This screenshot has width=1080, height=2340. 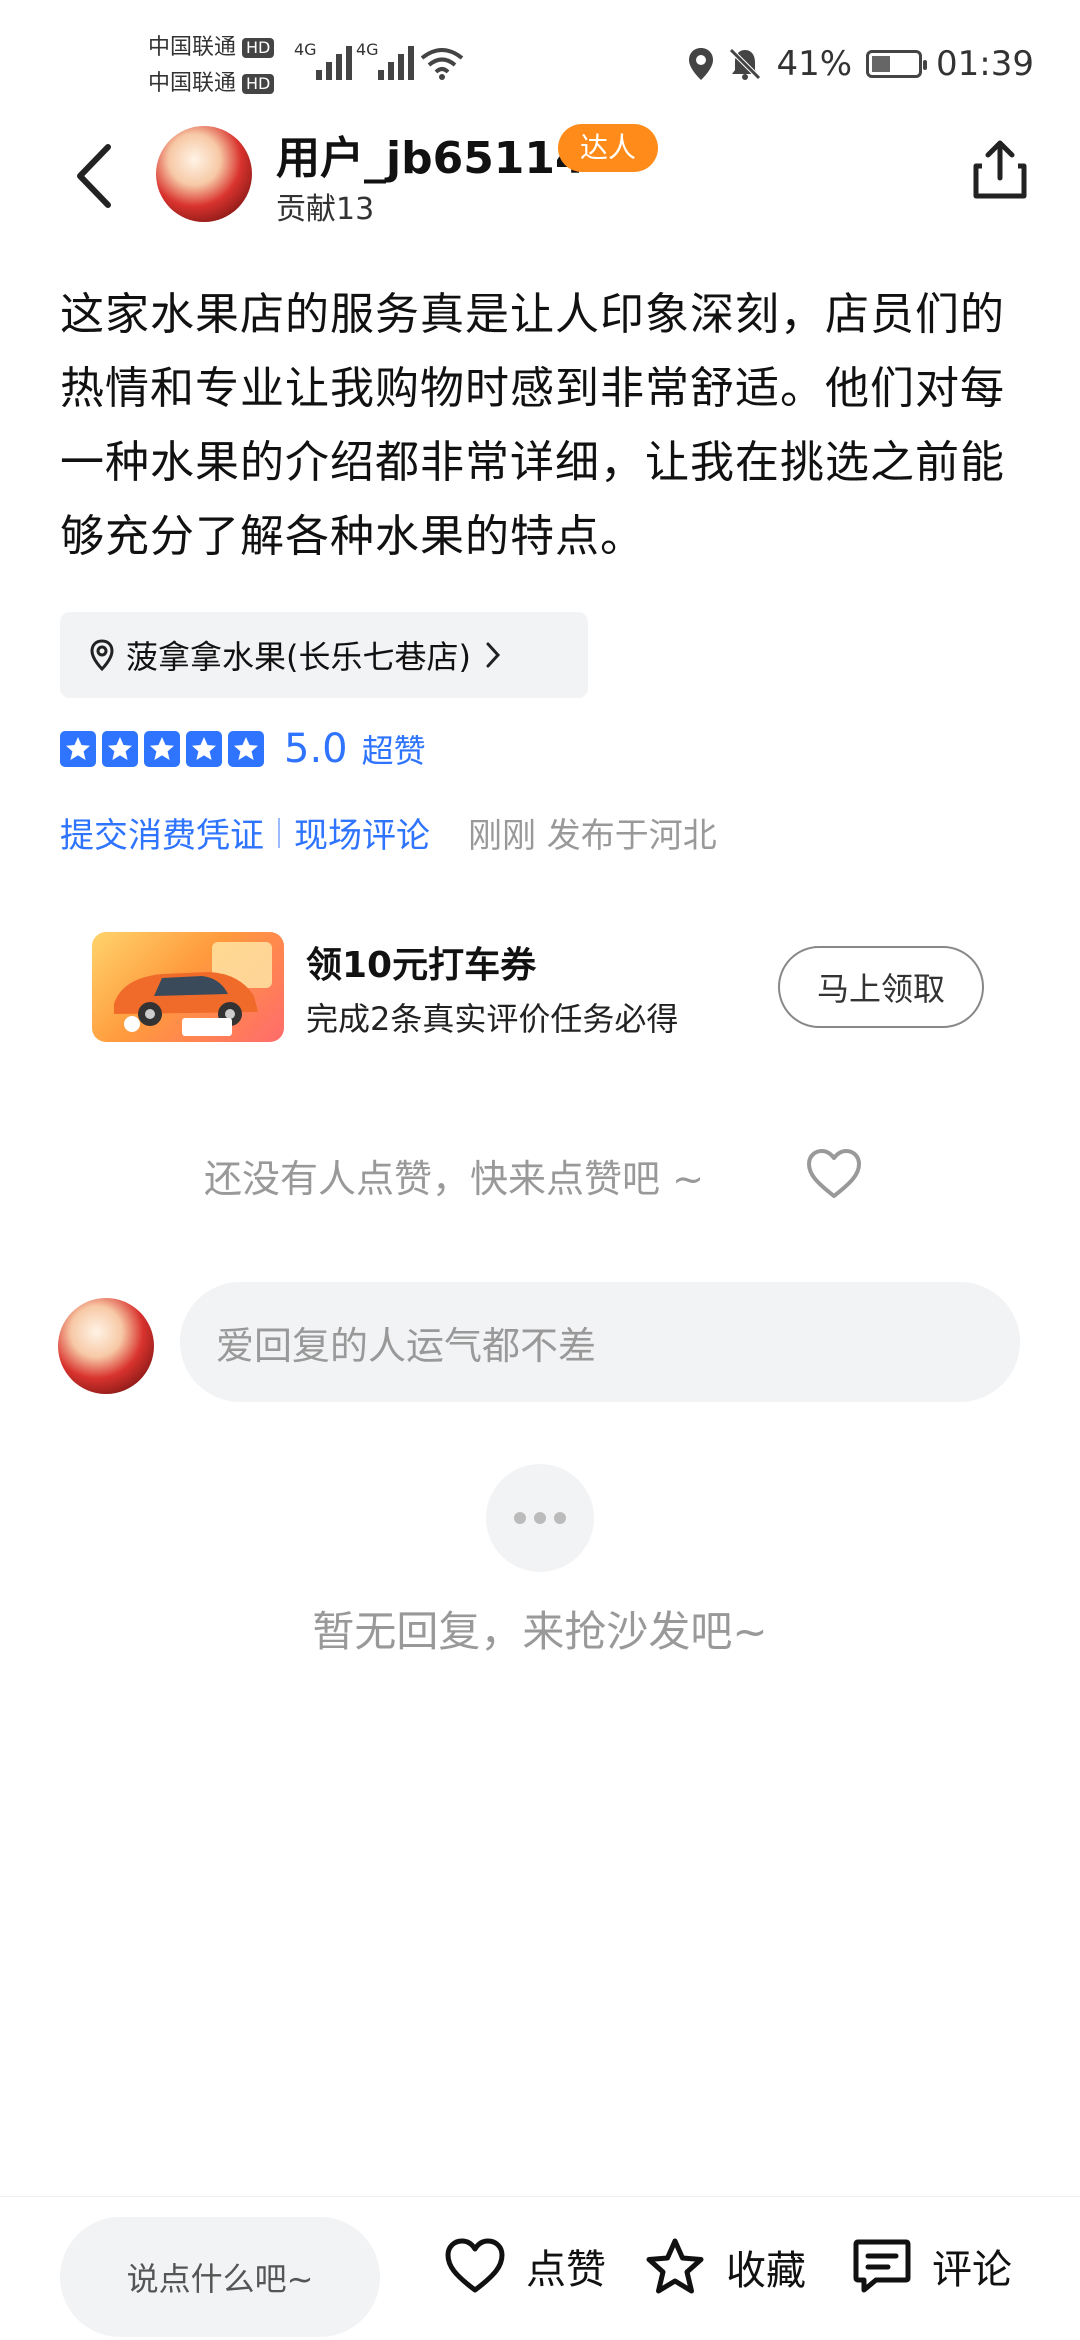 I want to click on favorite-label: 收藏, so click(x=766, y=2271).